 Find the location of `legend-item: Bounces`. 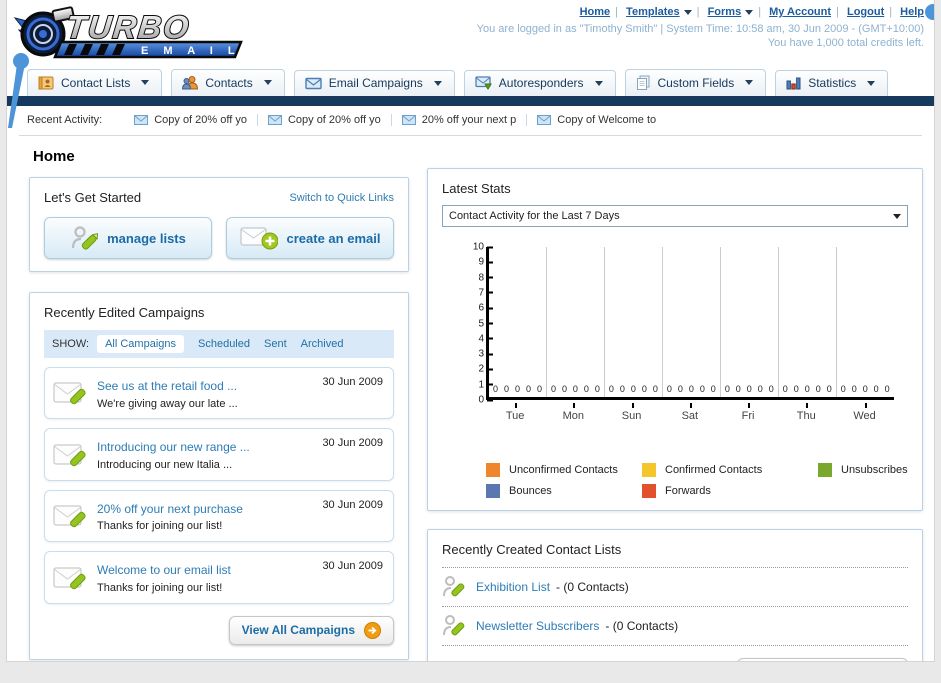

legend-item: Bounces is located at coordinates (561, 491).